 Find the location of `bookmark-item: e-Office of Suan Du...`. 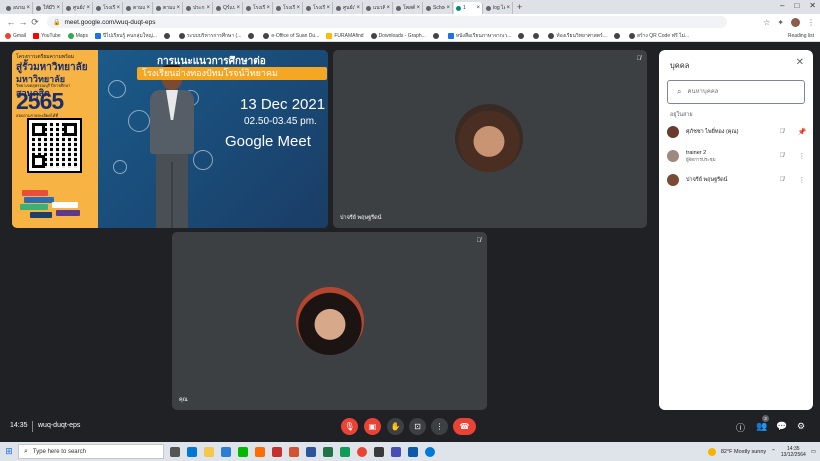

bookmark-item: e-Office of Suan Du... is located at coordinates (291, 35).